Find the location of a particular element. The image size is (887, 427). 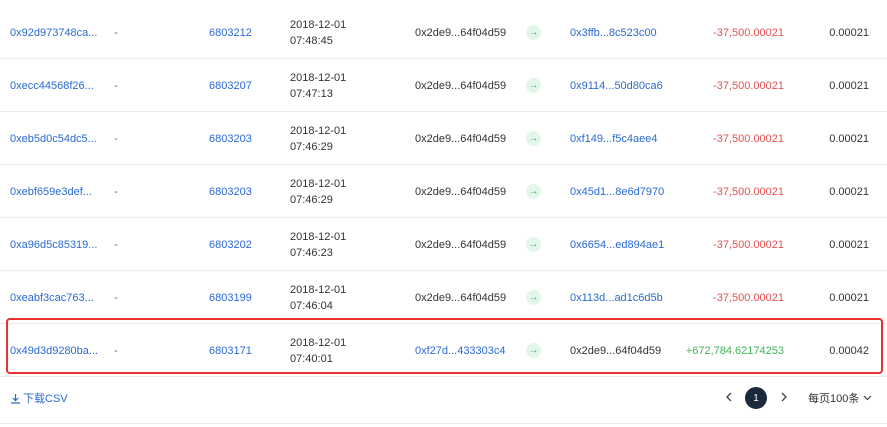

tx-timestamp: 2018-12-01 07:46:04 is located at coordinates (318, 297).